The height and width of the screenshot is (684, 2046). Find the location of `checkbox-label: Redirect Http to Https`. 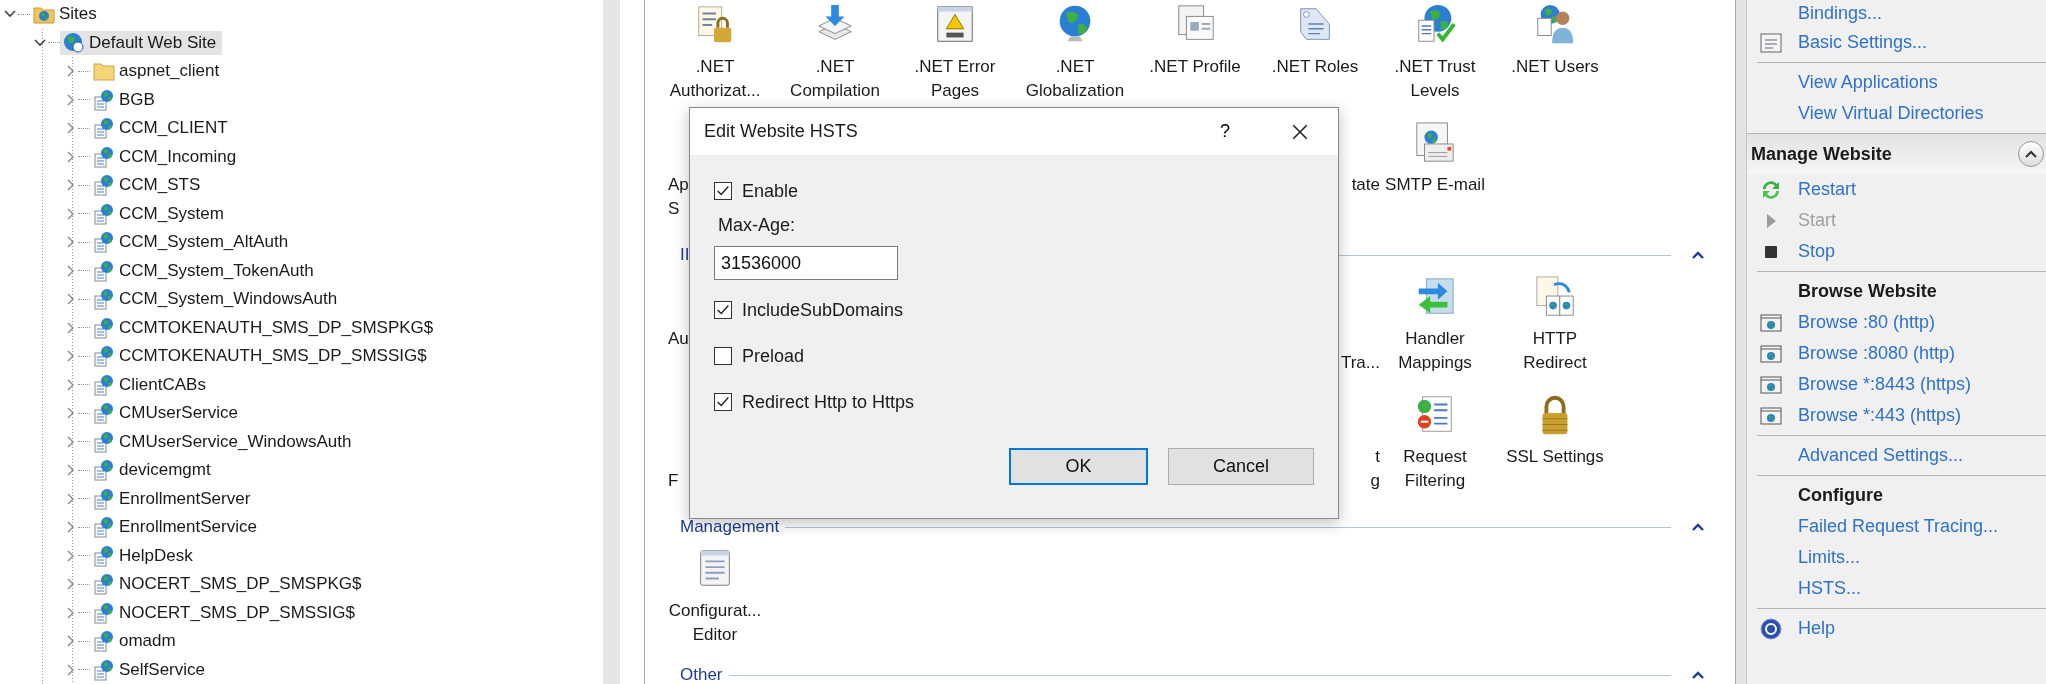

checkbox-label: Redirect Http to Https is located at coordinates (828, 402).